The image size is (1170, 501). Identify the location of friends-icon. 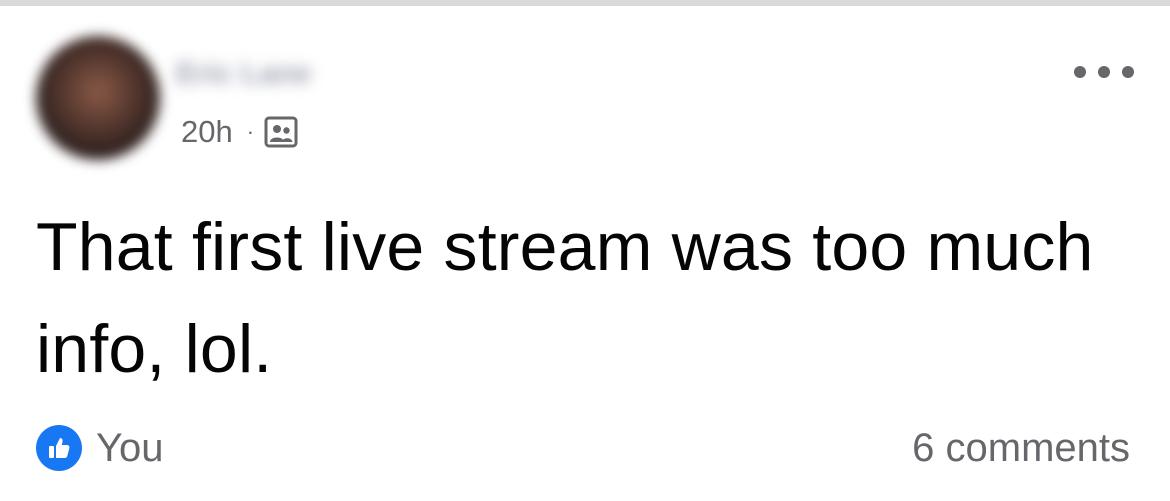
(281, 132).